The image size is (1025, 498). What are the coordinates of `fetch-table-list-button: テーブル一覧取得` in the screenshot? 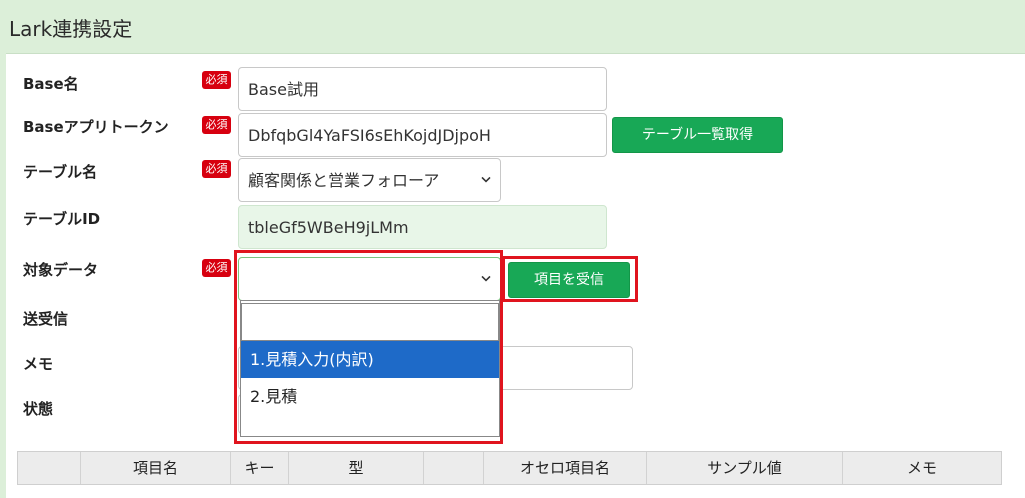 It's located at (697, 135).